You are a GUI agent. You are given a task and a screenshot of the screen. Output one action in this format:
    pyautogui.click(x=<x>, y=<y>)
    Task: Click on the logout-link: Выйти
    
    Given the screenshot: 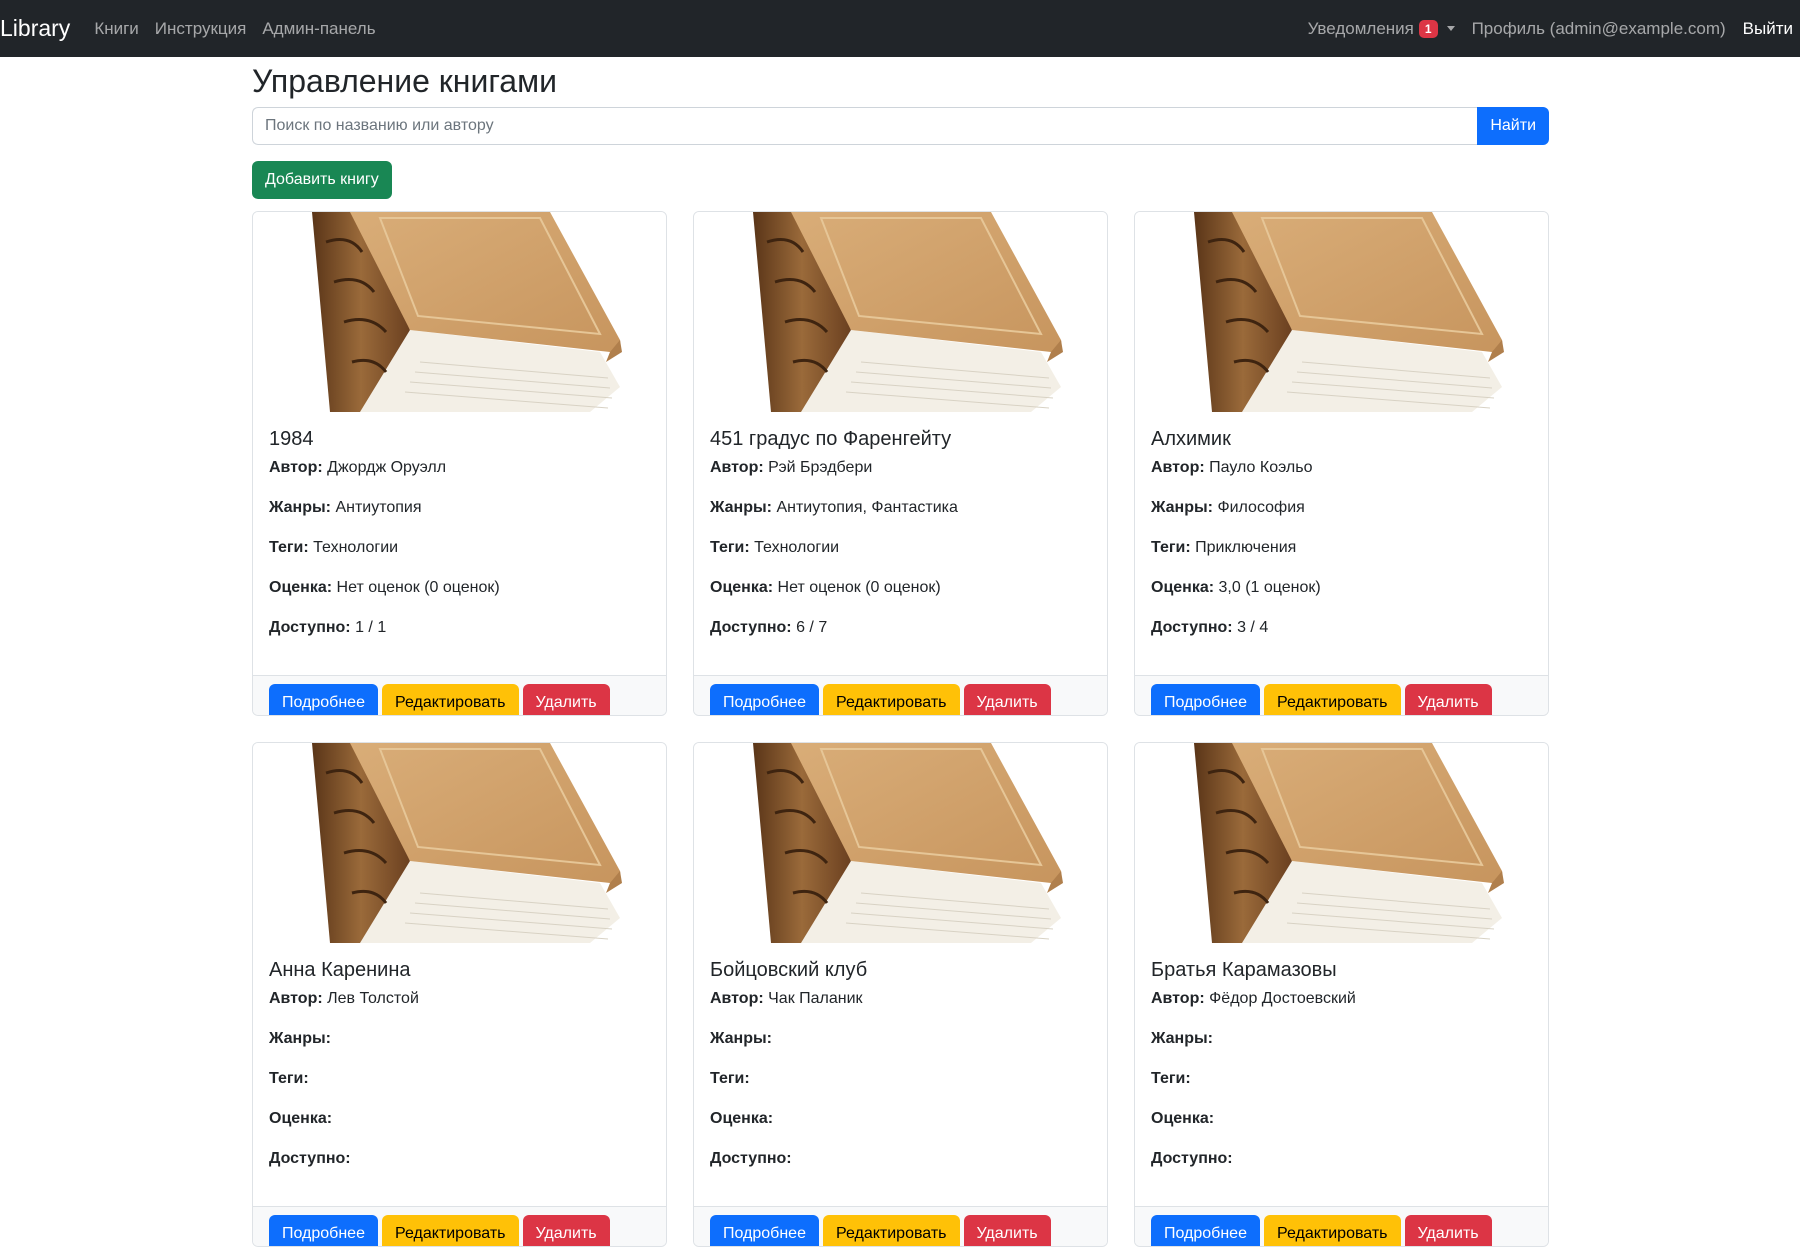 What is the action you would take?
    pyautogui.click(x=1768, y=29)
    